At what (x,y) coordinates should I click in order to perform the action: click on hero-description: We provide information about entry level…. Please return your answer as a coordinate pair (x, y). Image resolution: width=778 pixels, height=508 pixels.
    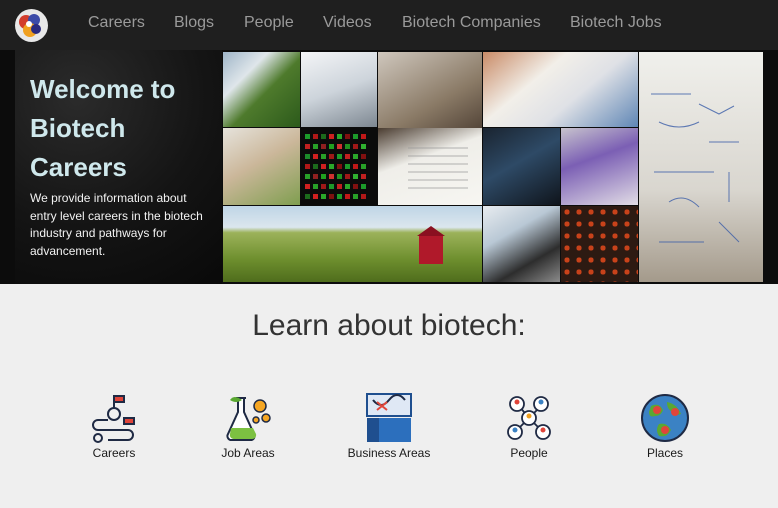
    Looking at the image, I should click on (116, 225).